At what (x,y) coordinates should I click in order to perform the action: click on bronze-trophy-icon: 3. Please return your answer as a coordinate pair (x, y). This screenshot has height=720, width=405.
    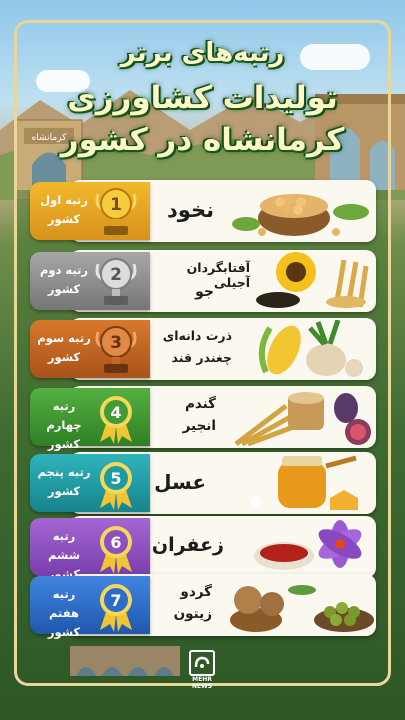
    Looking at the image, I should click on (116, 349).